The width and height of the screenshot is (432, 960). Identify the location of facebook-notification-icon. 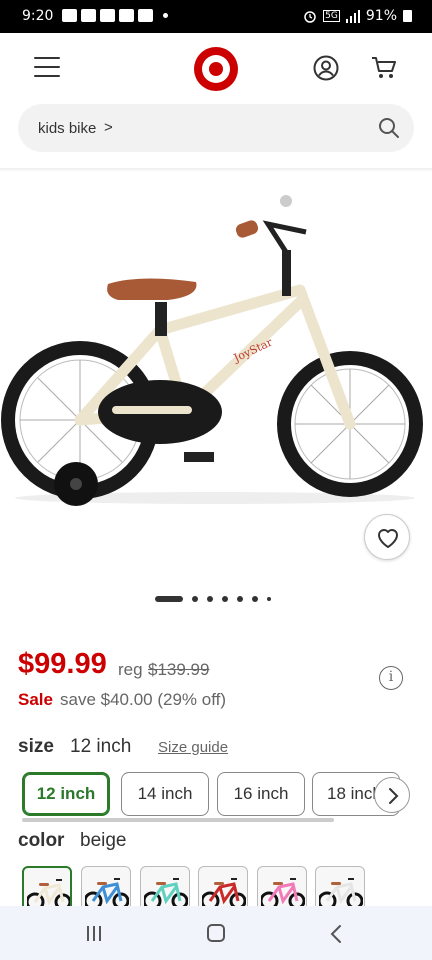
(69, 15).